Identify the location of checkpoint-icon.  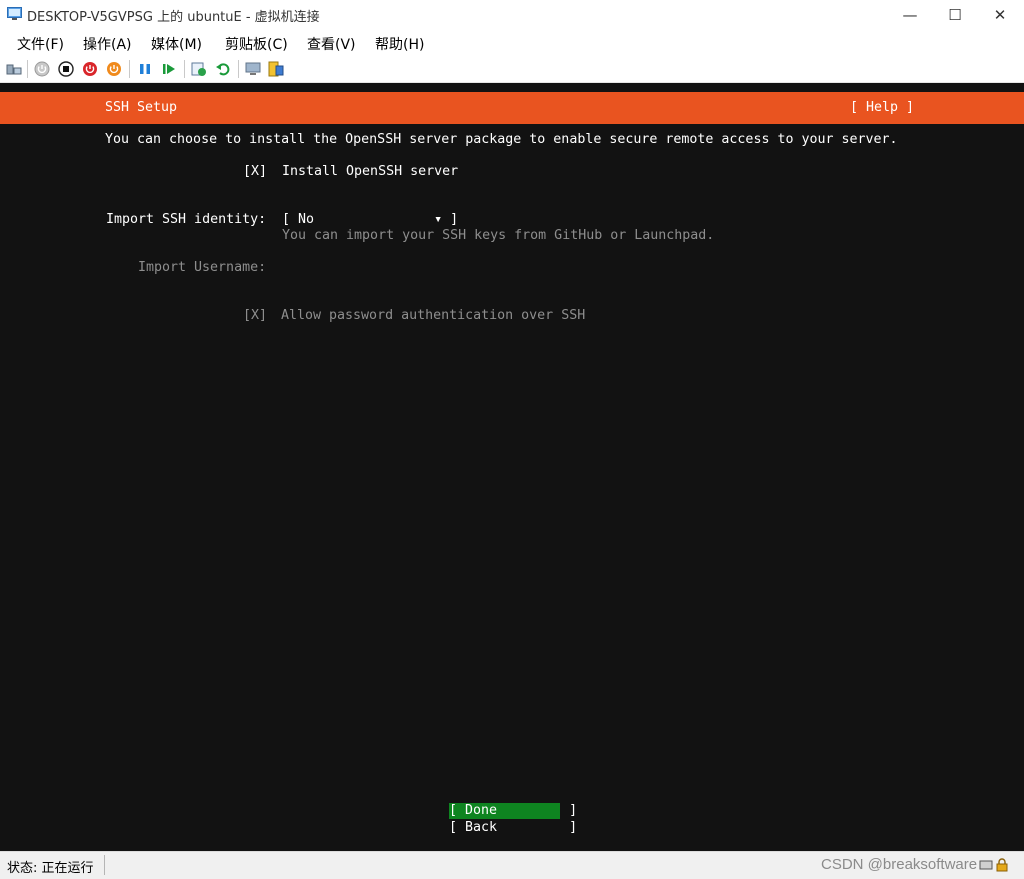
(199, 69).